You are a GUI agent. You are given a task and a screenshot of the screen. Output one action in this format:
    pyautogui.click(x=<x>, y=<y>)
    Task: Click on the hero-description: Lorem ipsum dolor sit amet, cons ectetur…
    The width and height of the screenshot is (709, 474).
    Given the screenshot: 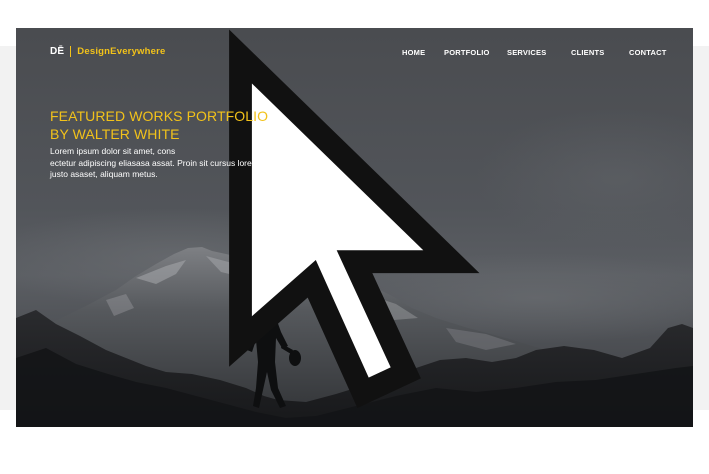 What is the action you would take?
    pyautogui.click(x=170, y=163)
    